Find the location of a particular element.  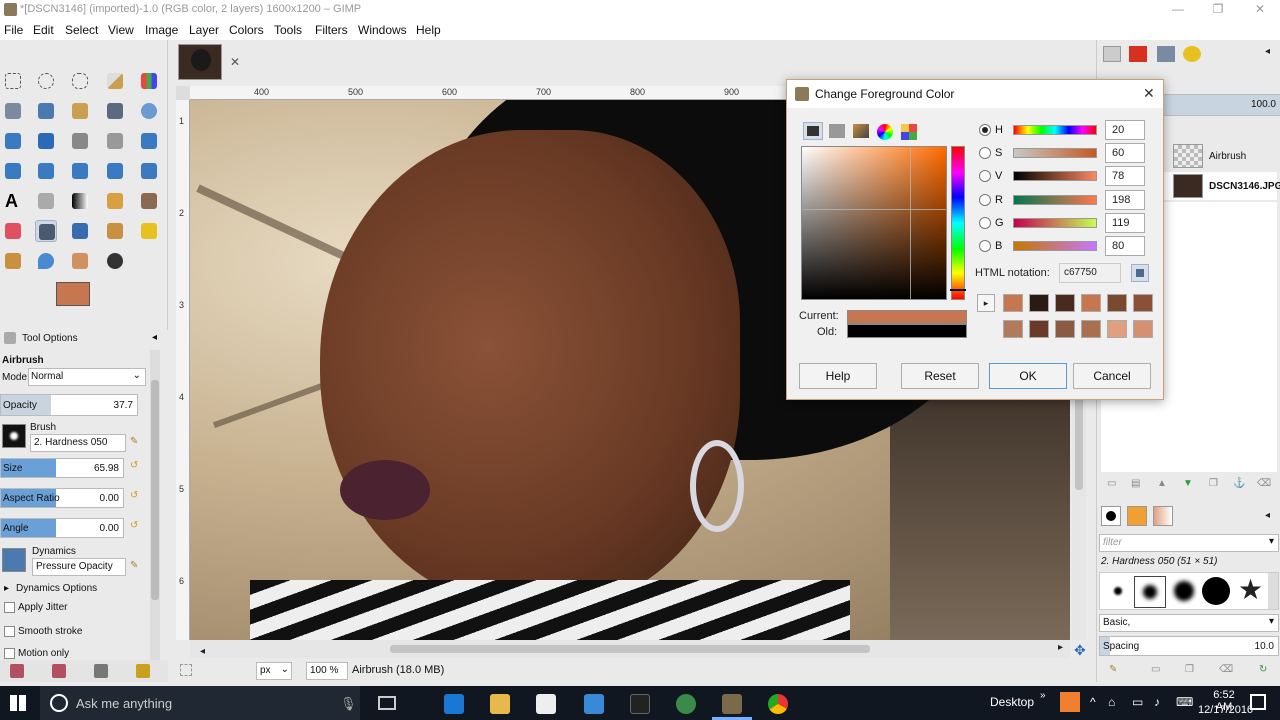

perspective-clone-icon is located at coordinates (13, 261).